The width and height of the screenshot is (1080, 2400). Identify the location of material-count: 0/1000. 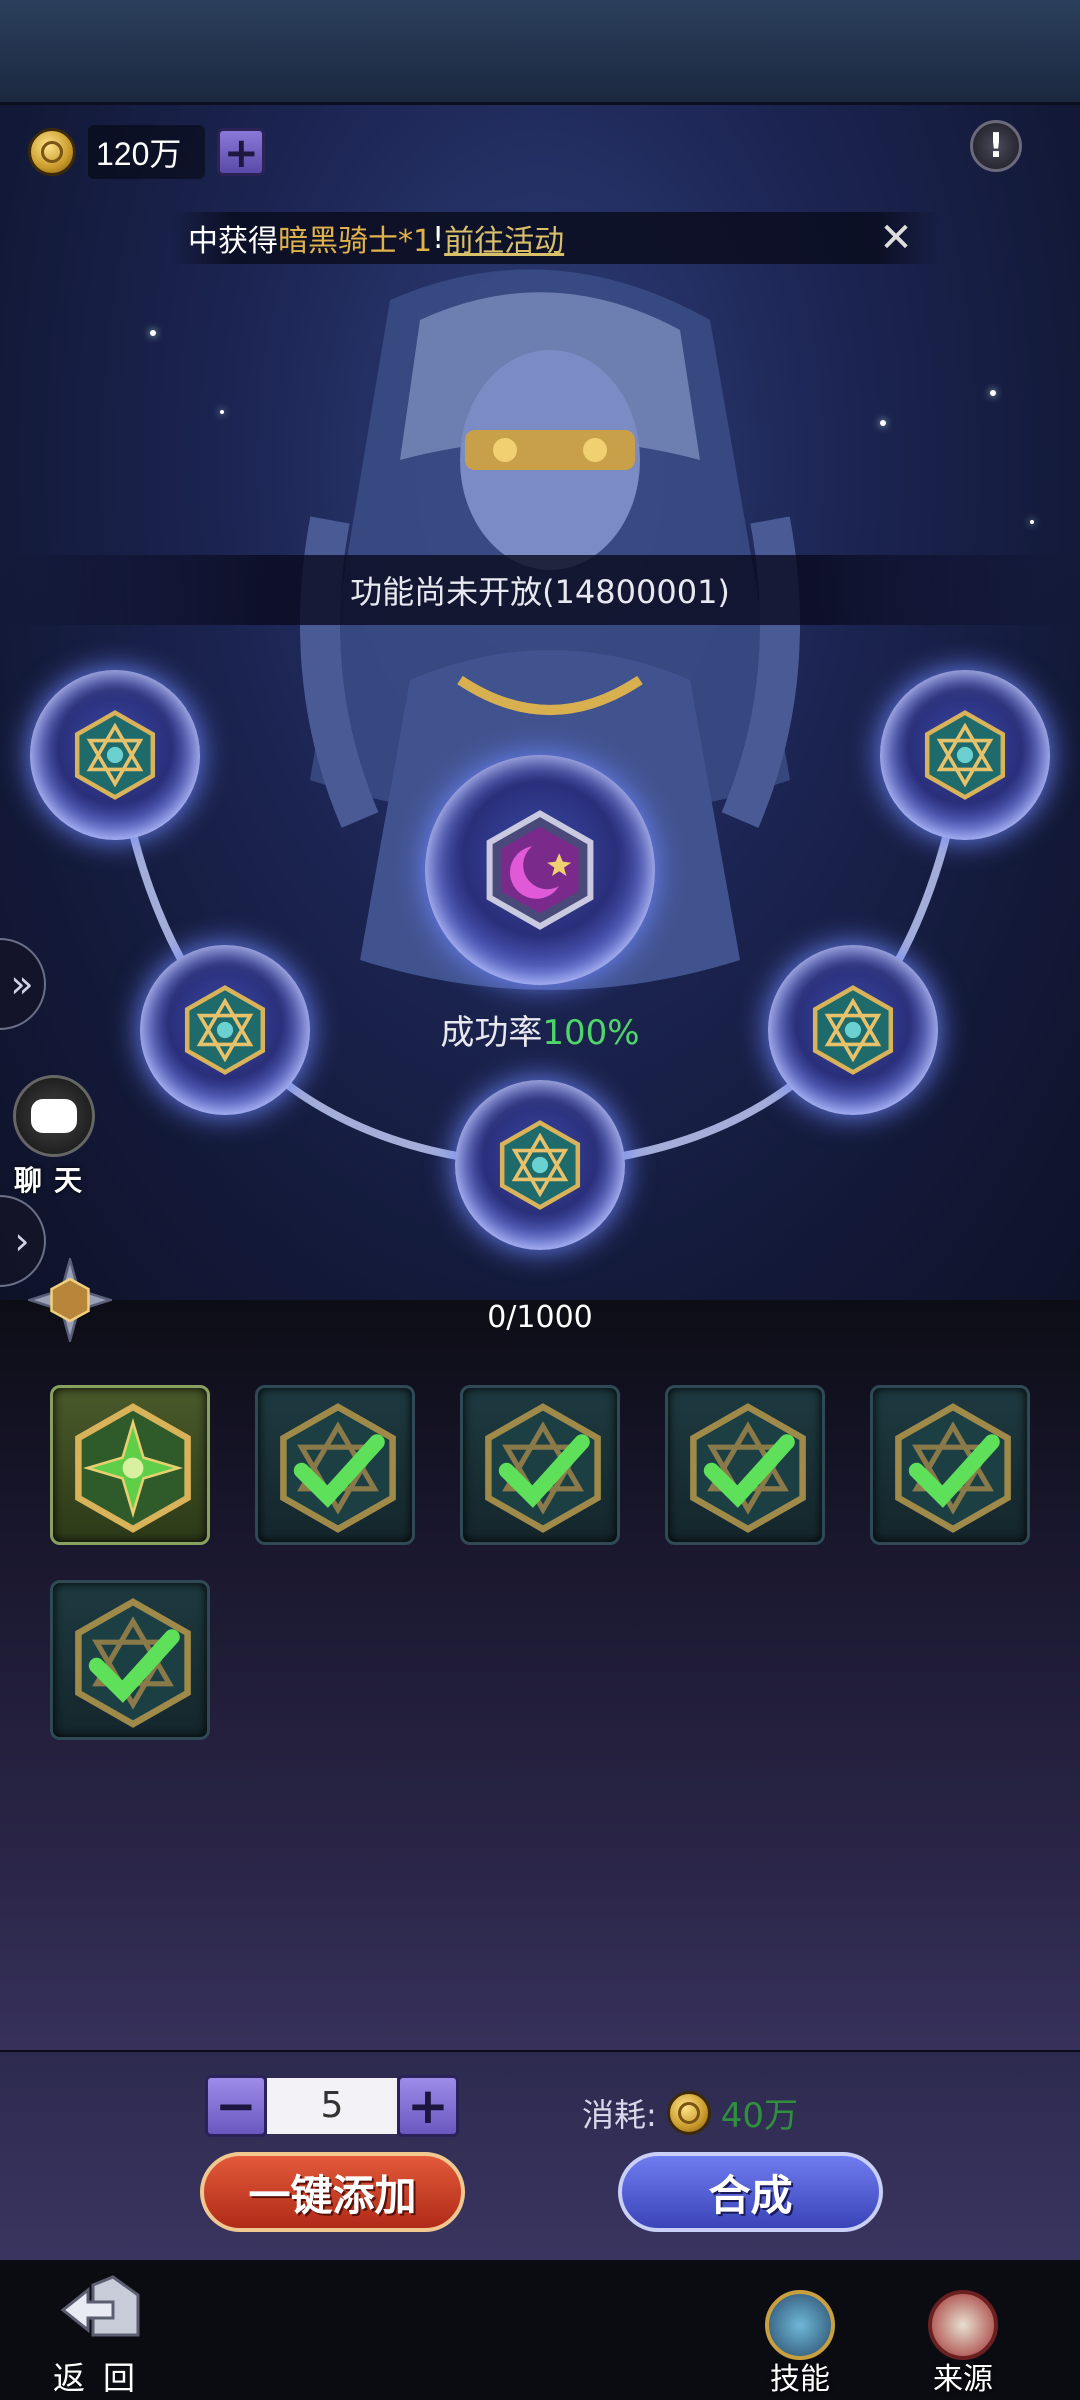
(540, 1317).